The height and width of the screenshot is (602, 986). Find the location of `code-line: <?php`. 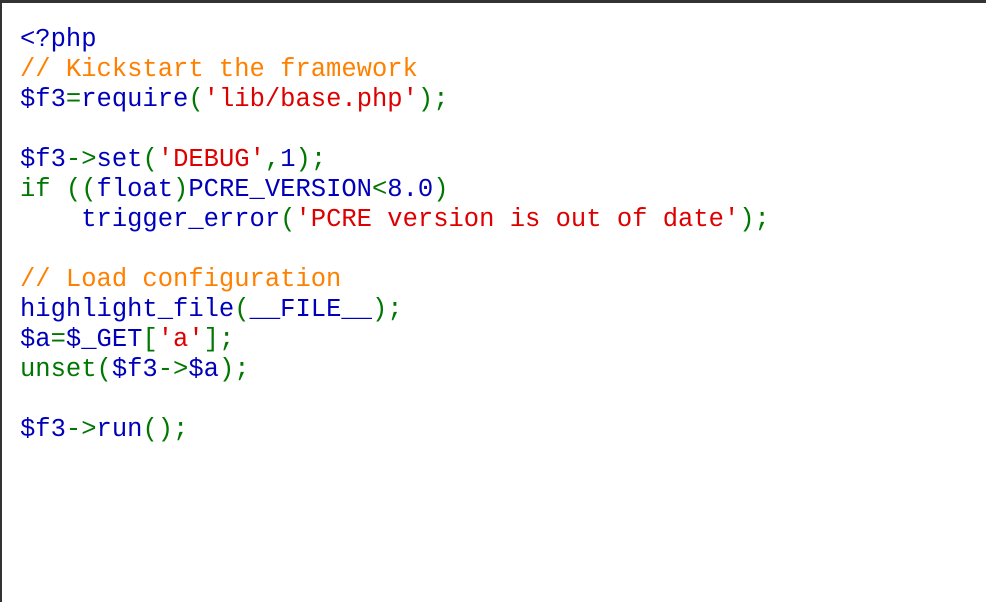

code-line: <?php is located at coordinates (395, 40).